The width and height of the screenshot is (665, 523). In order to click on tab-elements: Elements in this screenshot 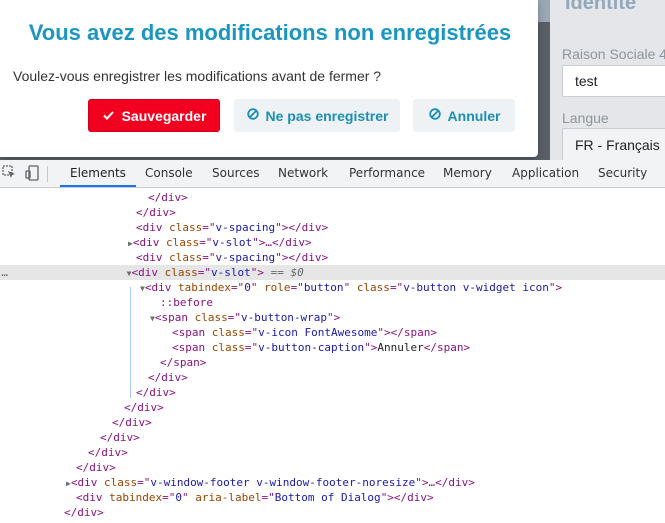, I will do `click(98, 173)`.